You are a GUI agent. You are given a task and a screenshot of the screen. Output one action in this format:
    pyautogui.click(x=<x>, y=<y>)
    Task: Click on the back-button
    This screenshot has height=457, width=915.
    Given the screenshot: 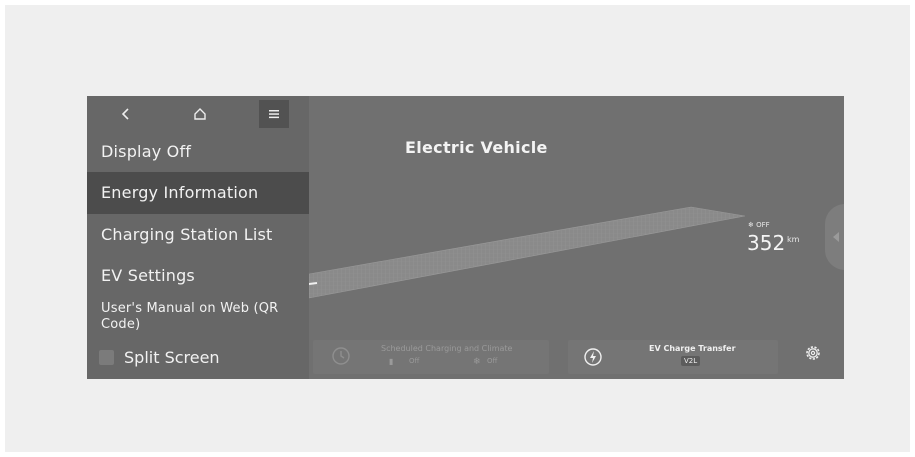 What is the action you would take?
    pyautogui.click(x=126, y=114)
    